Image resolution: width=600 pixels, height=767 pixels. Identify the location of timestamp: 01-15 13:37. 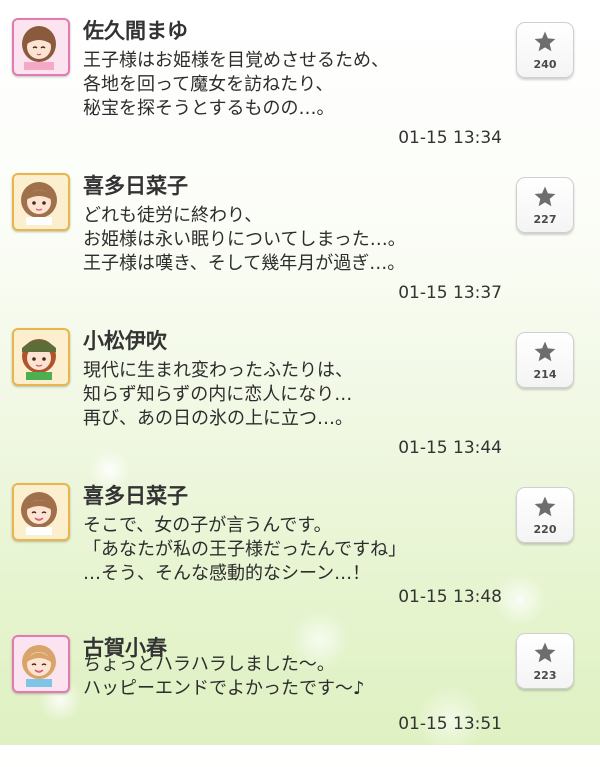
(450, 293).